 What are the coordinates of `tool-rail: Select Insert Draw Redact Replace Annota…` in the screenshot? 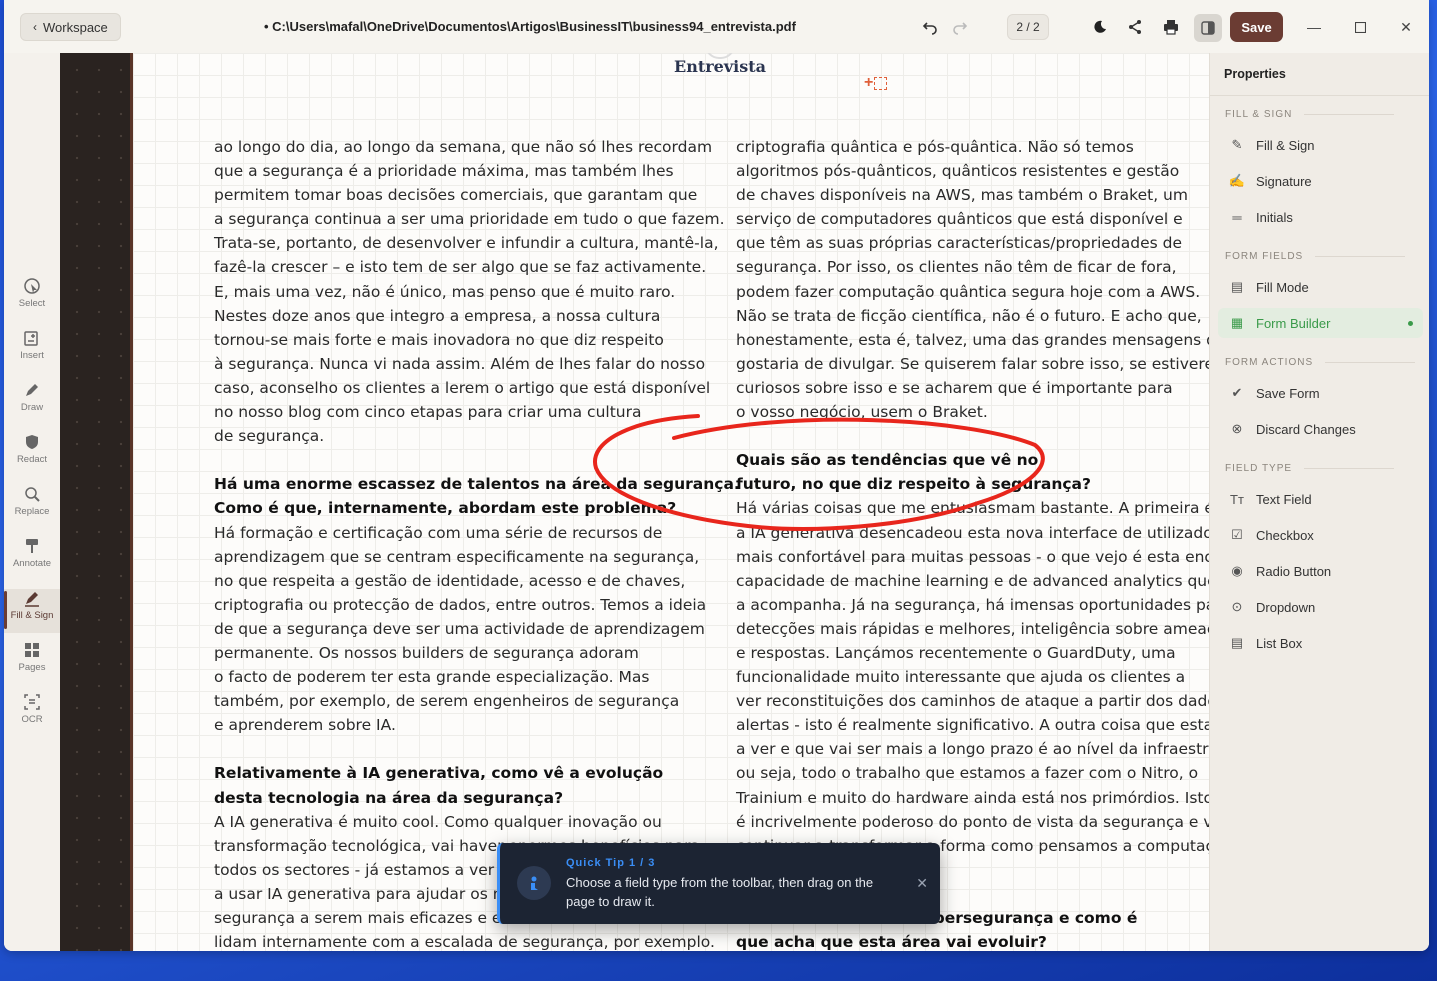 It's located at (32, 502).